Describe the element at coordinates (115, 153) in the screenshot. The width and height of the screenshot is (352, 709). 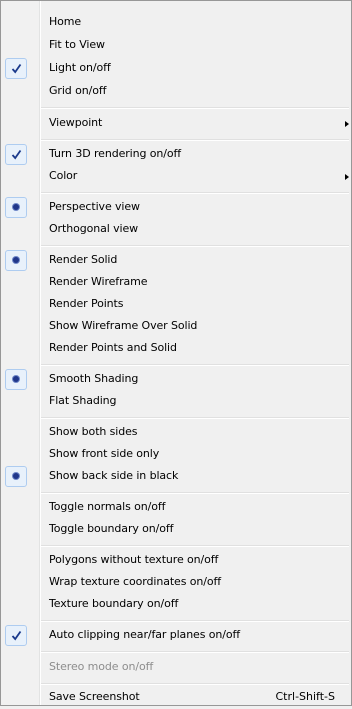
I see `menu-item-label: Turn 3D rendering on/off` at that location.